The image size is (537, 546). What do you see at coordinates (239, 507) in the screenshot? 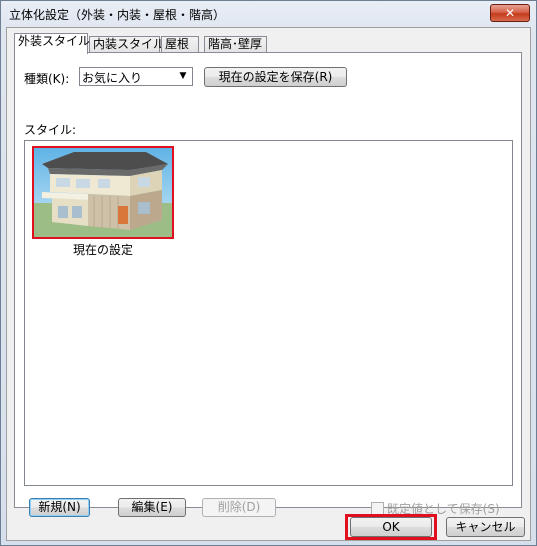
I see `delete-button: 削除(D)` at bounding box center [239, 507].